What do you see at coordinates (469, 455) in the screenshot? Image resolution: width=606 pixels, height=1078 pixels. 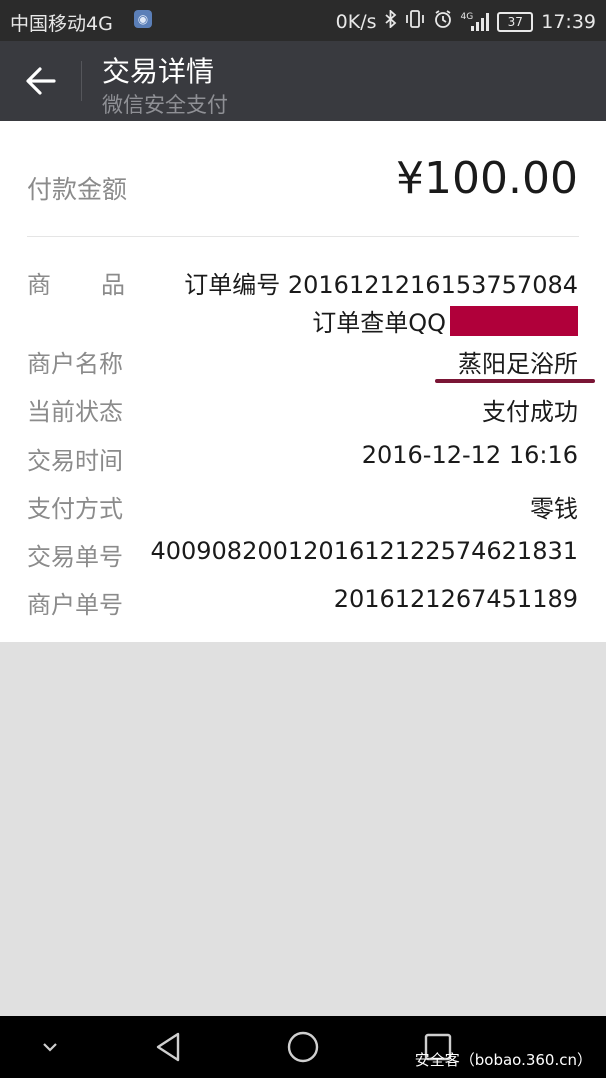 I see `detail-value-time: 2016-12-12 16:16` at bounding box center [469, 455].